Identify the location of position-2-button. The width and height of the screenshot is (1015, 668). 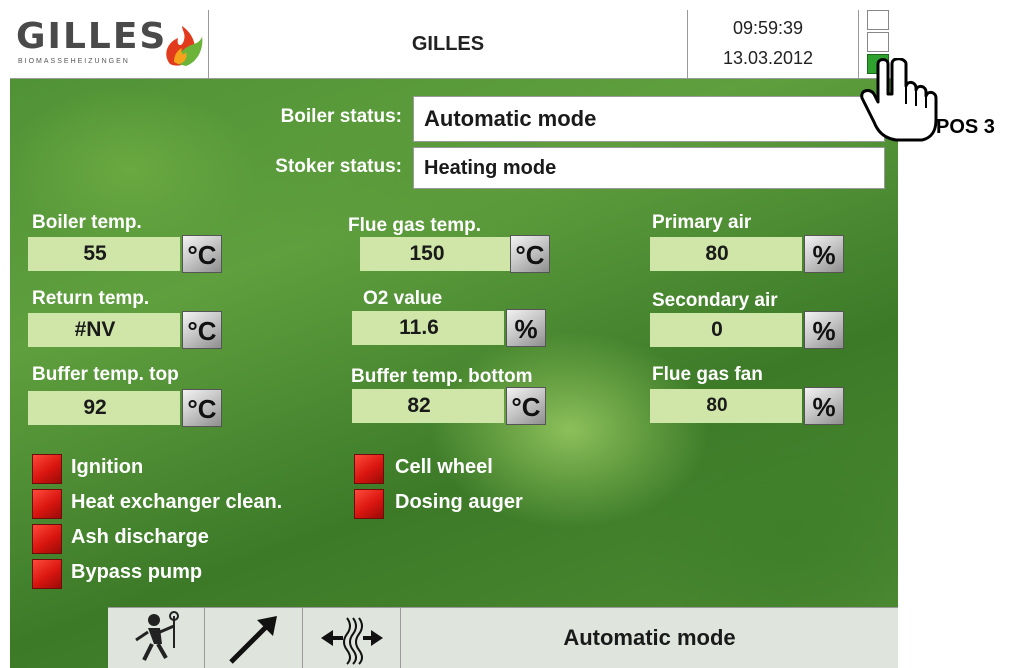
(878, 42).